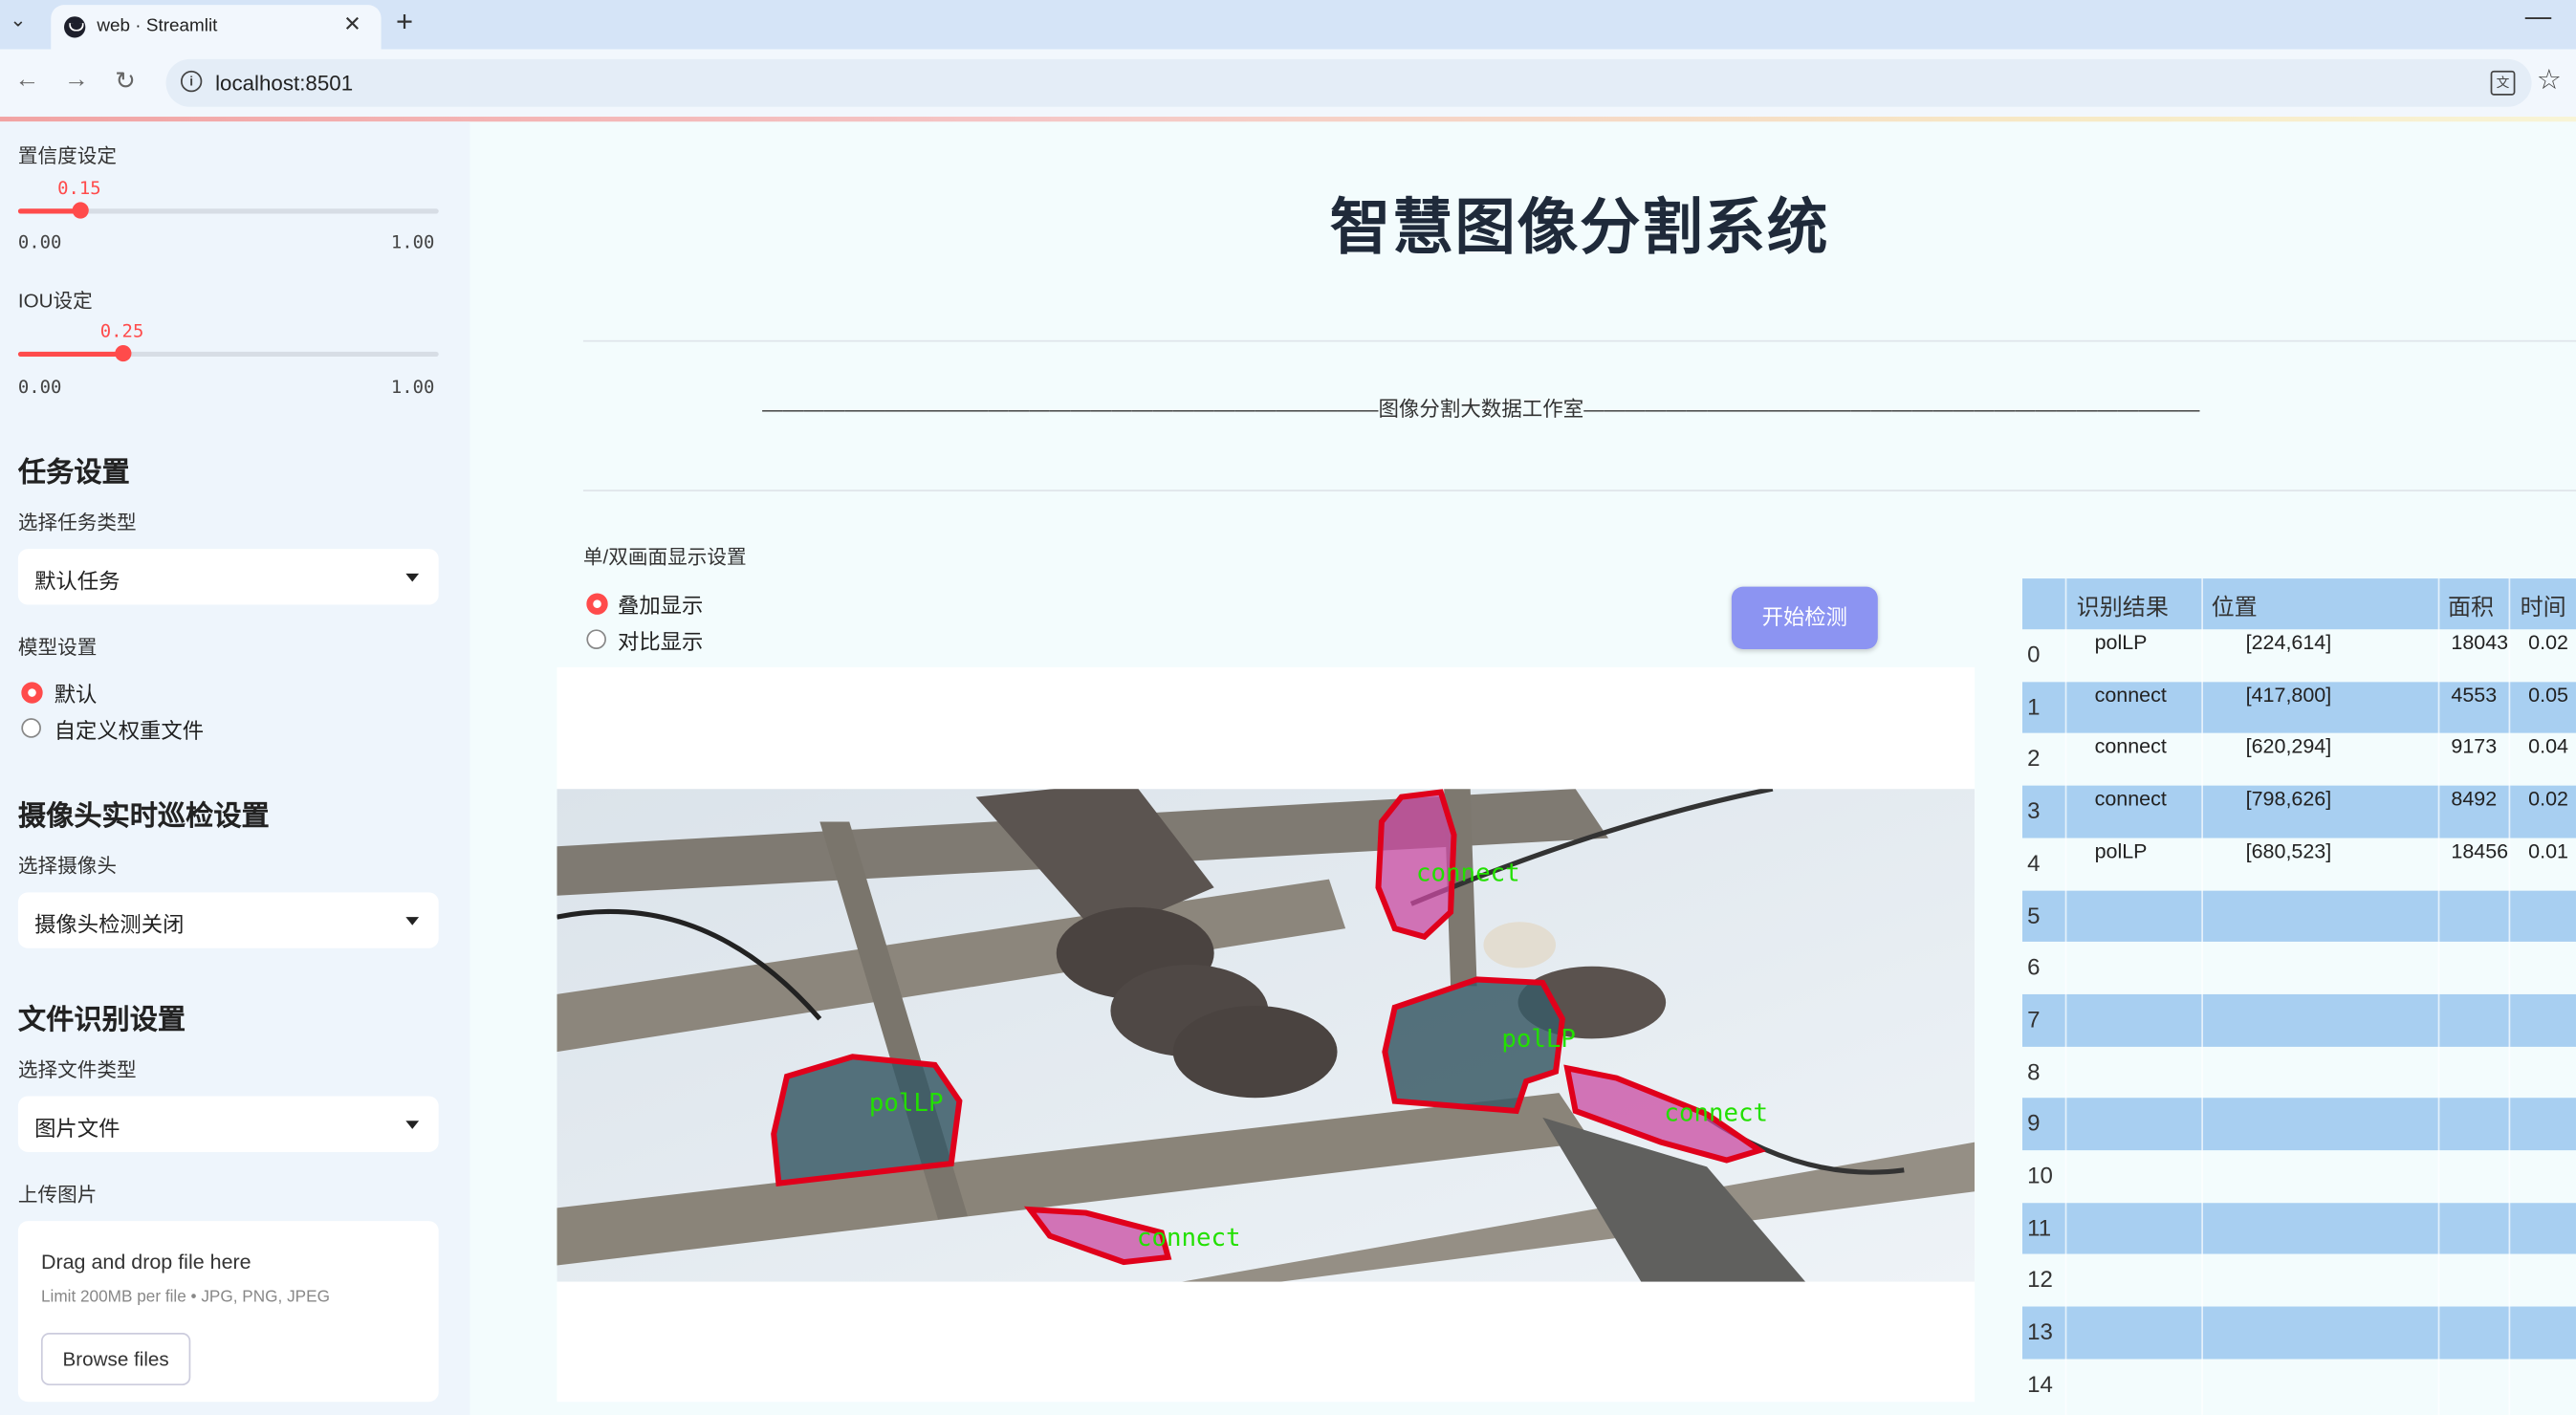  Describe the element at coordinates (228, 577) in the screenshot. I see `task-type-select: 默认任务` at that location.